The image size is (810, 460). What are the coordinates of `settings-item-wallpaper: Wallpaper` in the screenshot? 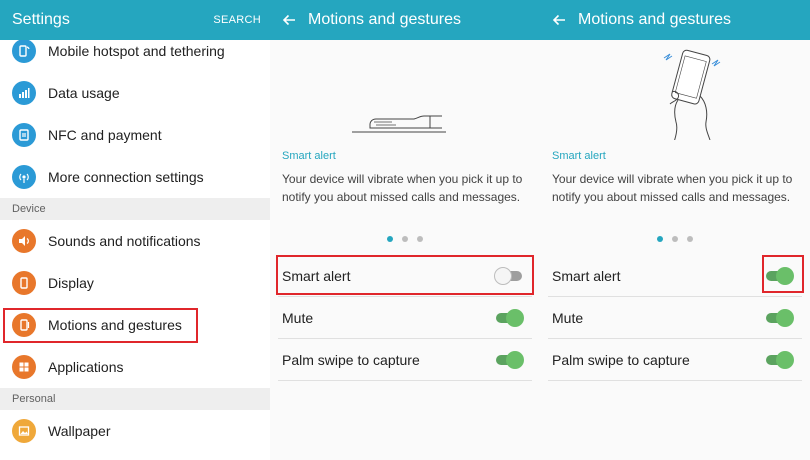 It's located at (135, 431).